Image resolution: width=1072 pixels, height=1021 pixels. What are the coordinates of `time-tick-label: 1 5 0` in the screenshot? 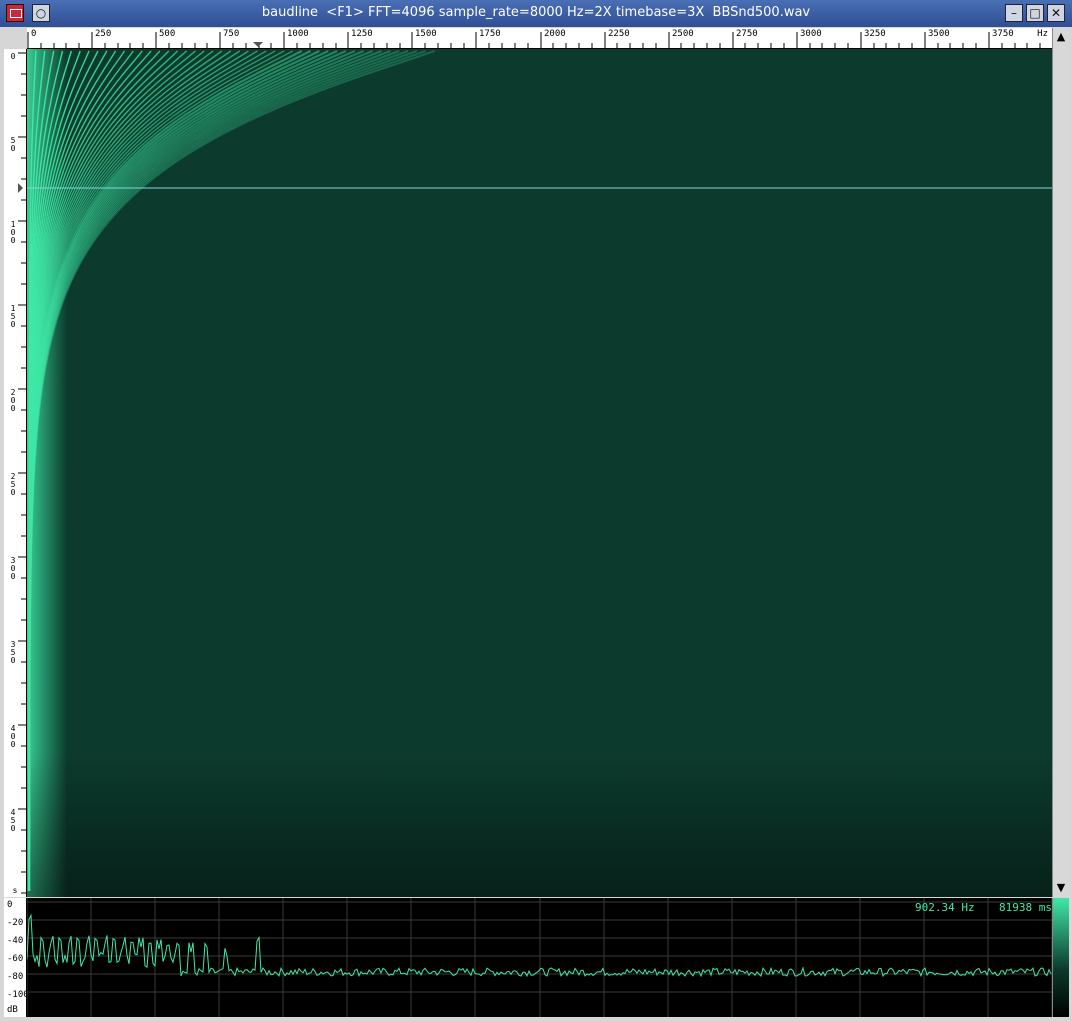 It's located at (13, 316).